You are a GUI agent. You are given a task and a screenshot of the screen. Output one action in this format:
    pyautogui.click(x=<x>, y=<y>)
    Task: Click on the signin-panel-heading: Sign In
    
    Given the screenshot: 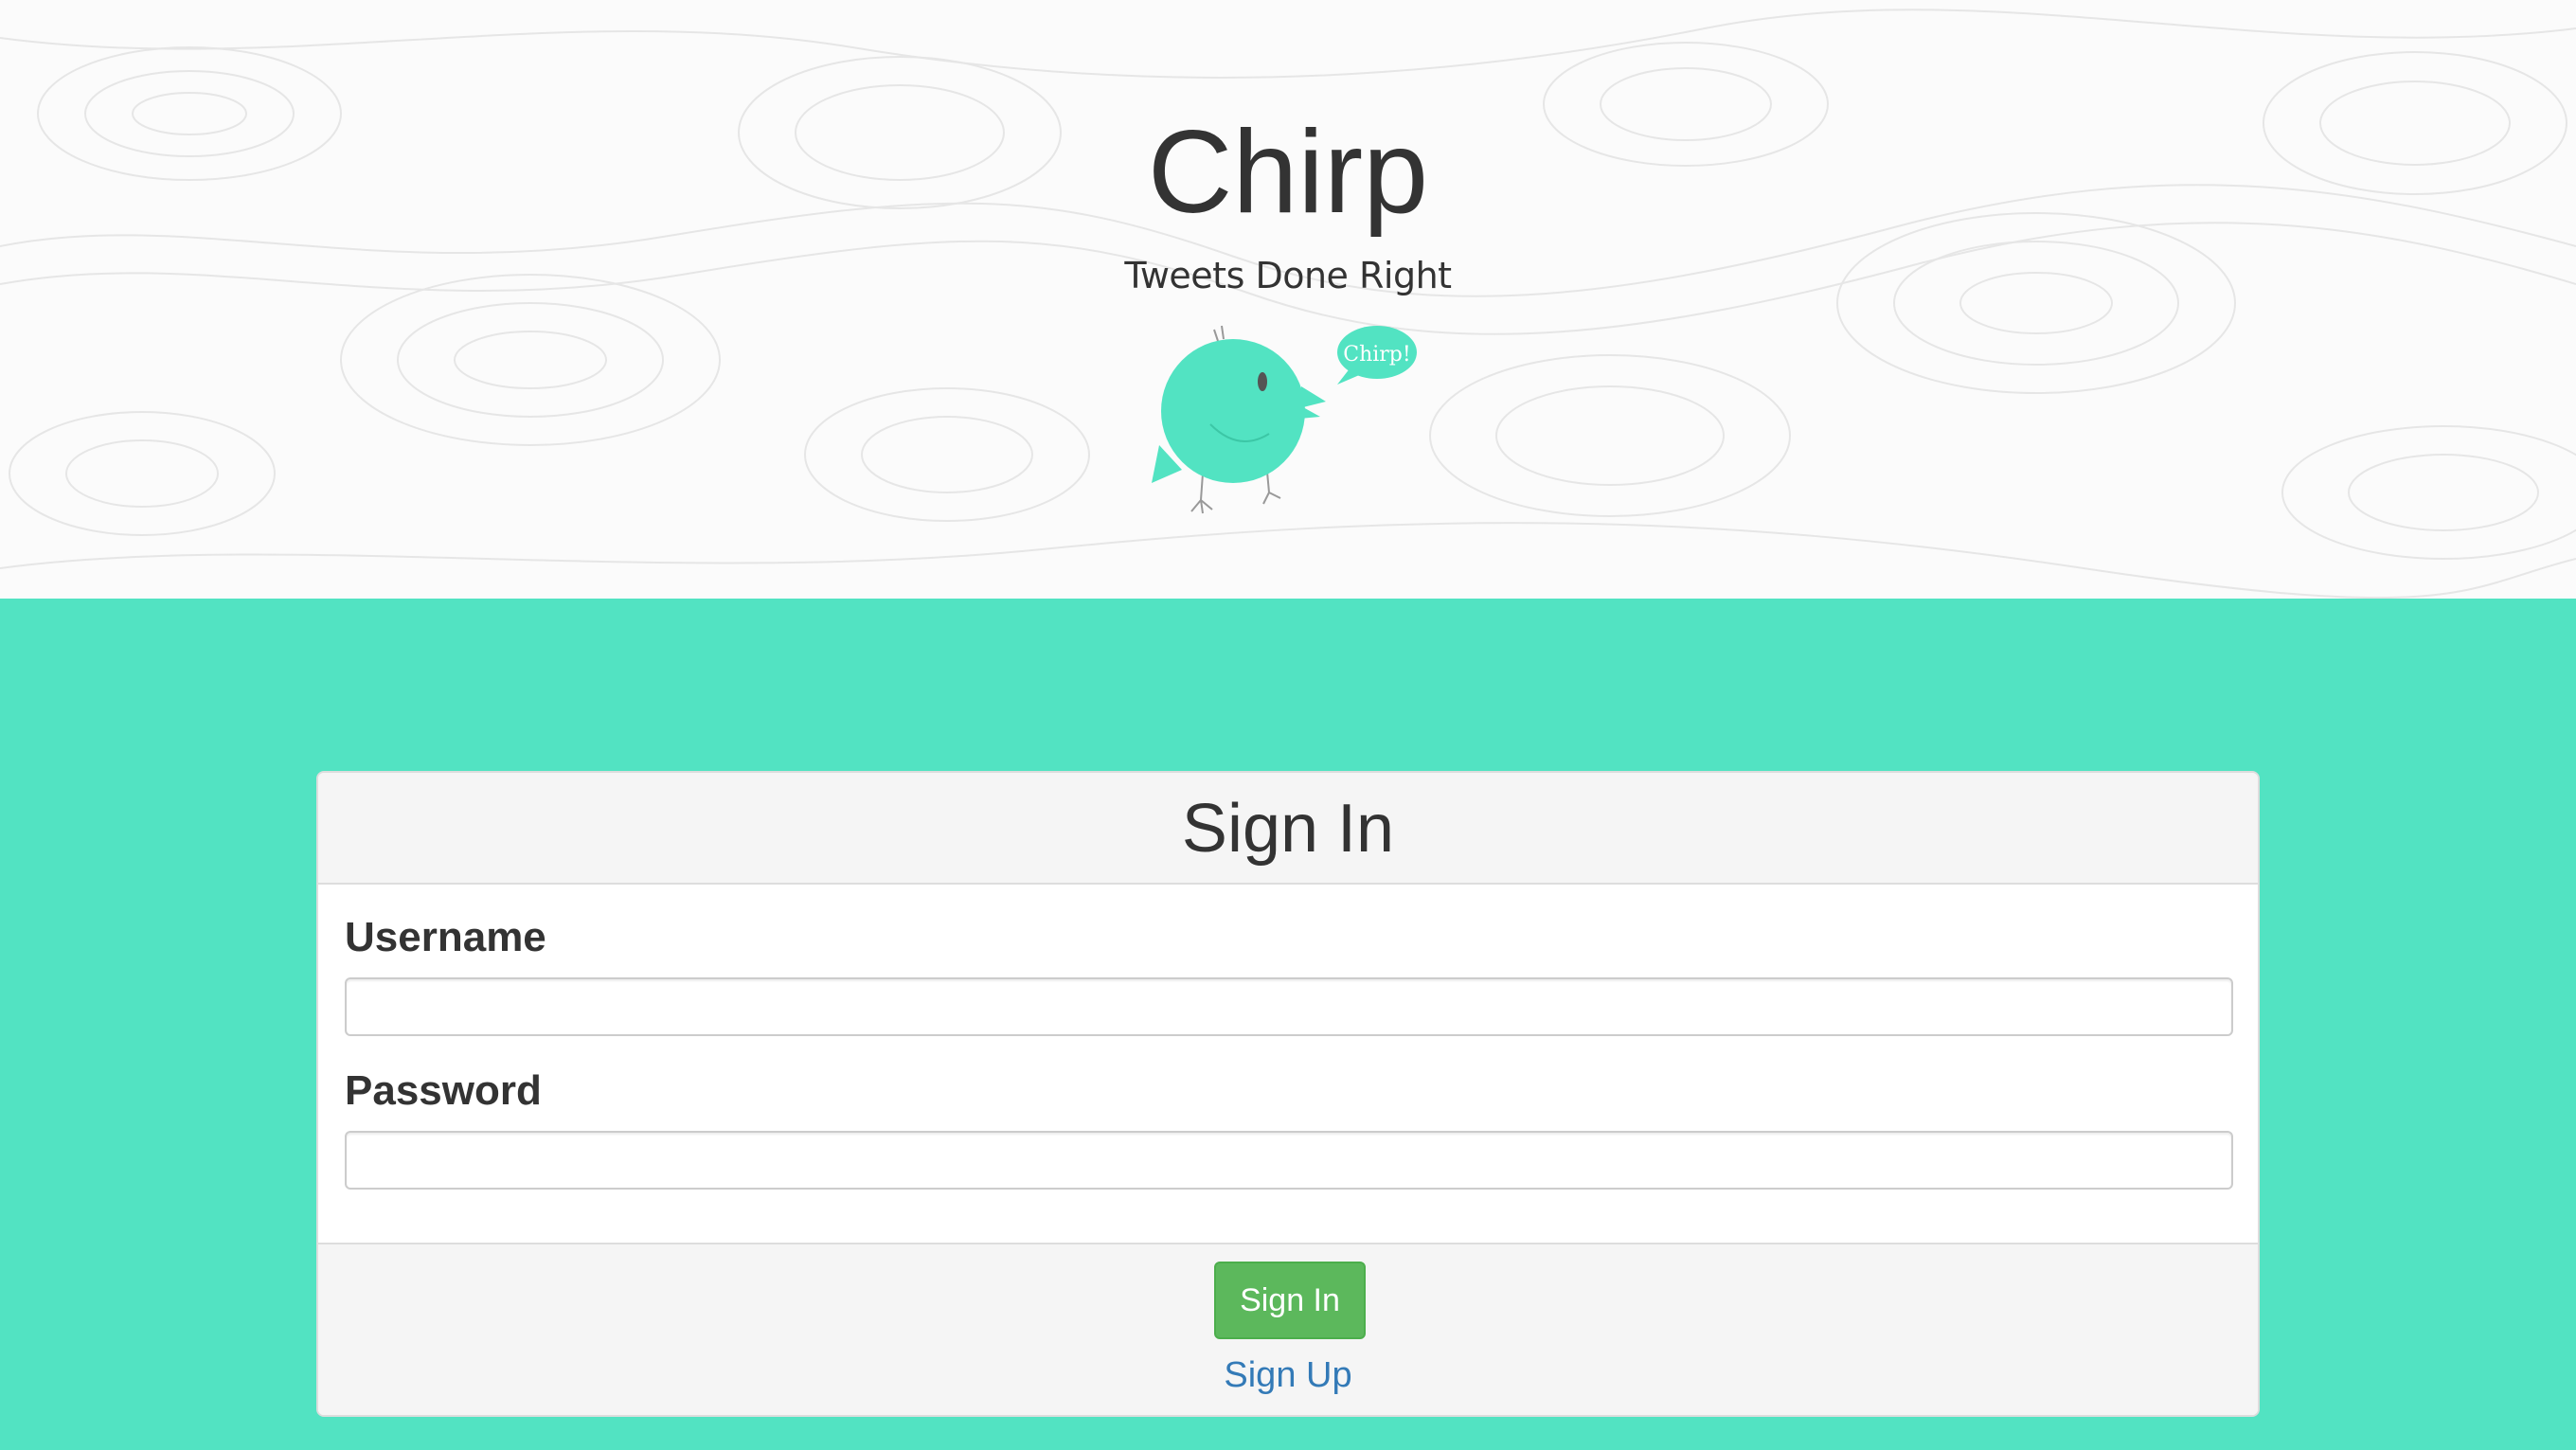 What is the action you would take?
    pyautogui.click(x=1288, y=829)
    